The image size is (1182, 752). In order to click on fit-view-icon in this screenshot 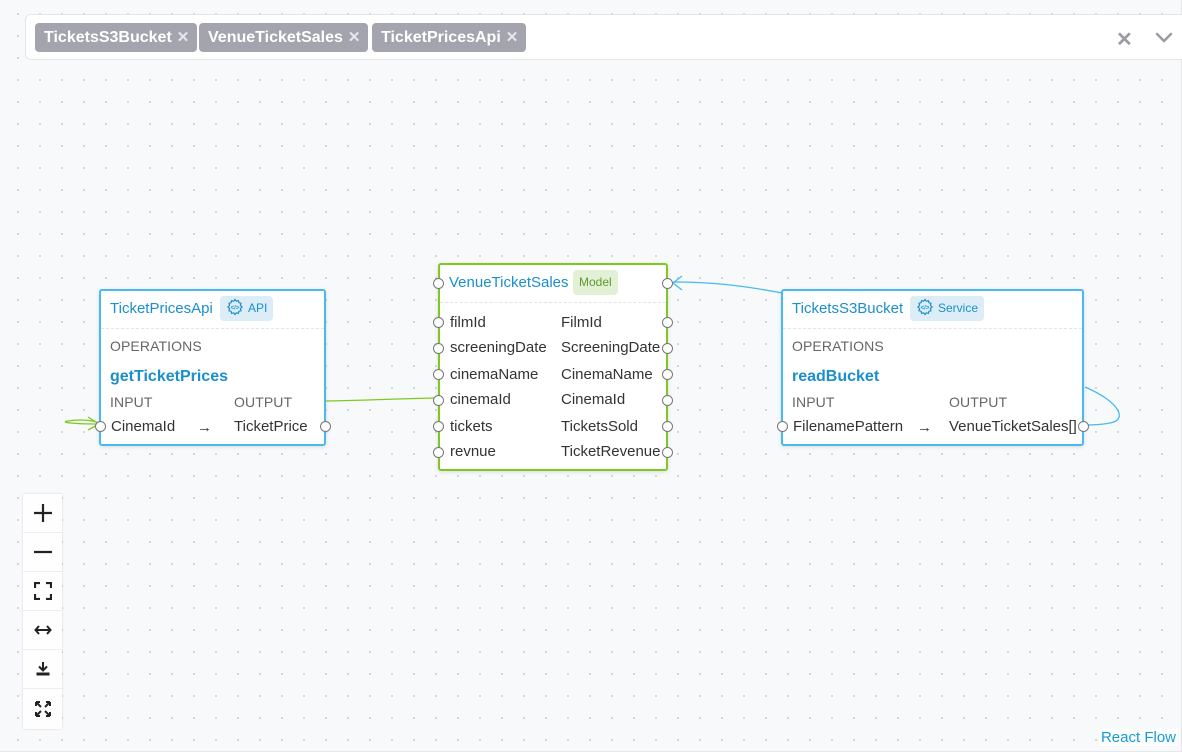, I will do `click(42, 591)`.